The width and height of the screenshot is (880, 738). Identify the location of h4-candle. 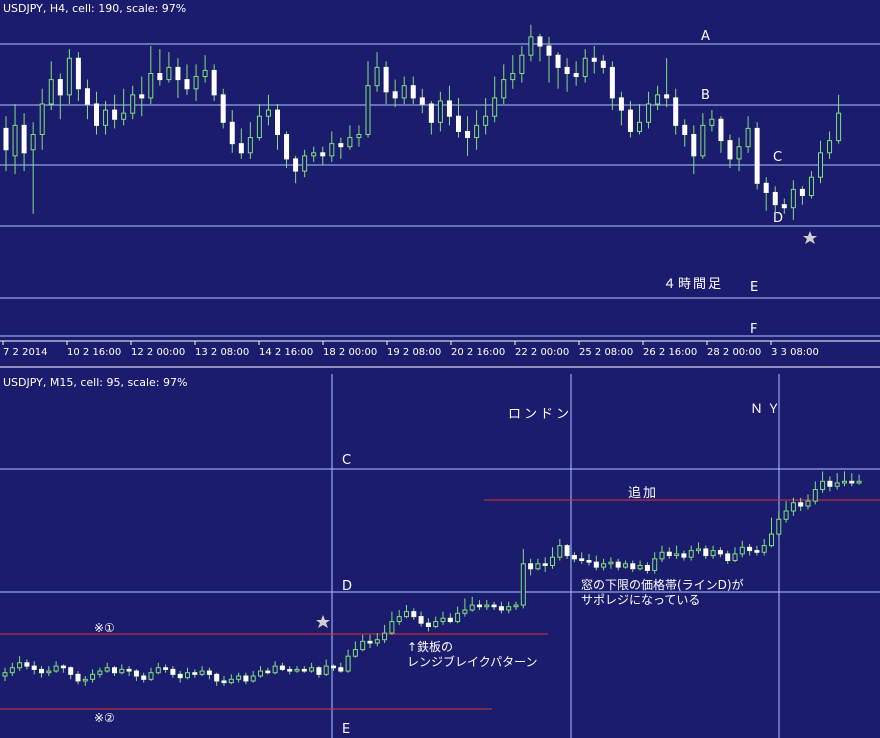
(223, 108).